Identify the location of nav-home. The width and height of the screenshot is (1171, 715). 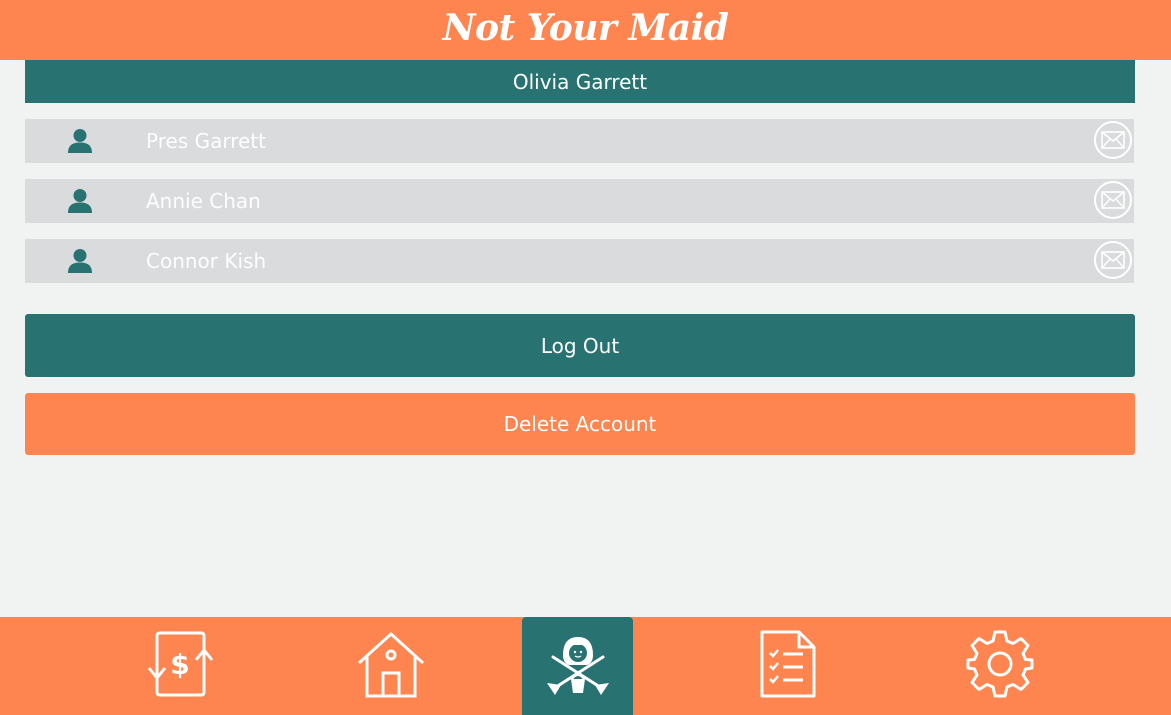
(391, 666).